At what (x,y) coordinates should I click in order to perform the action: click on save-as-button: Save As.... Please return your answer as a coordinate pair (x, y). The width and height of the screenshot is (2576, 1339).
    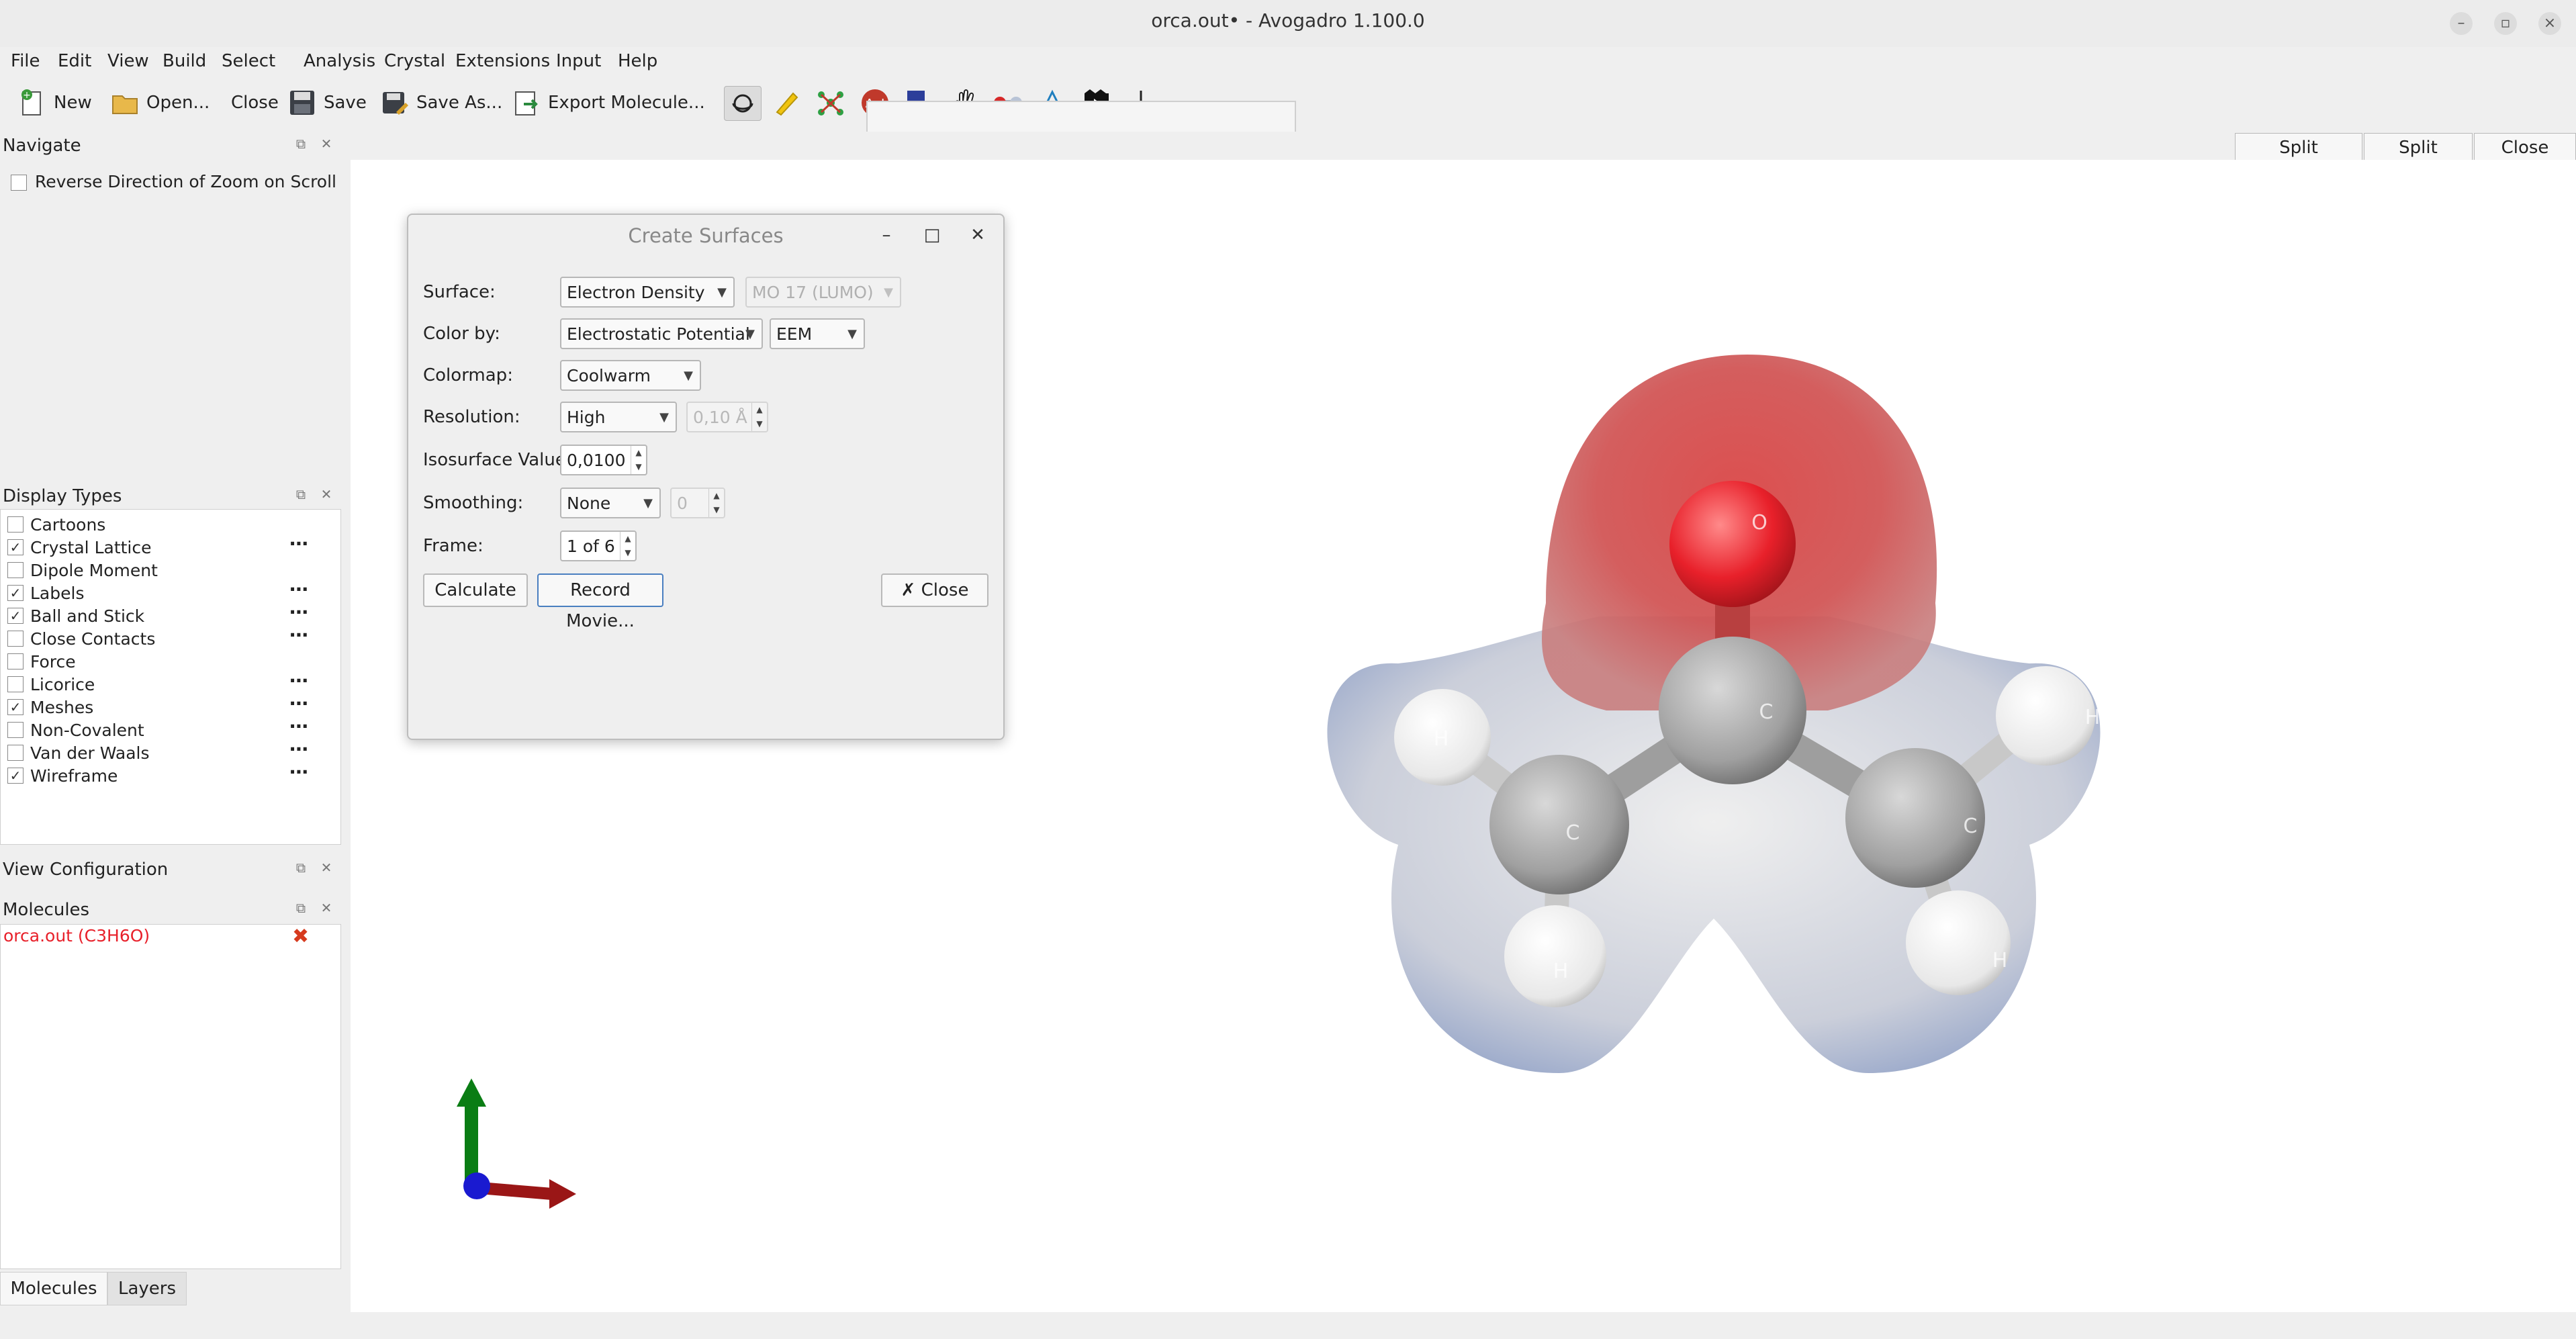
    Looking at the image, I should click on (441, 103).